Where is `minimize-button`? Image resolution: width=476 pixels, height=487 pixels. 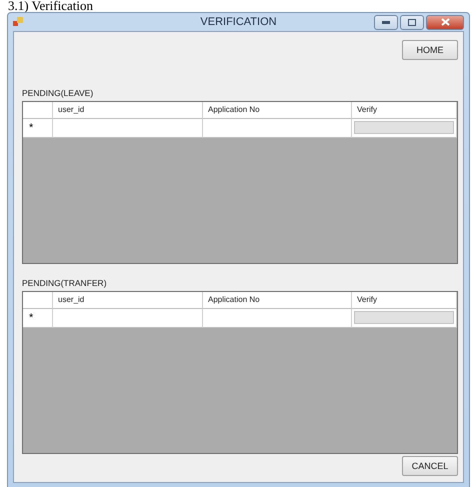 minimize-button is located at coordinates (386, 22).